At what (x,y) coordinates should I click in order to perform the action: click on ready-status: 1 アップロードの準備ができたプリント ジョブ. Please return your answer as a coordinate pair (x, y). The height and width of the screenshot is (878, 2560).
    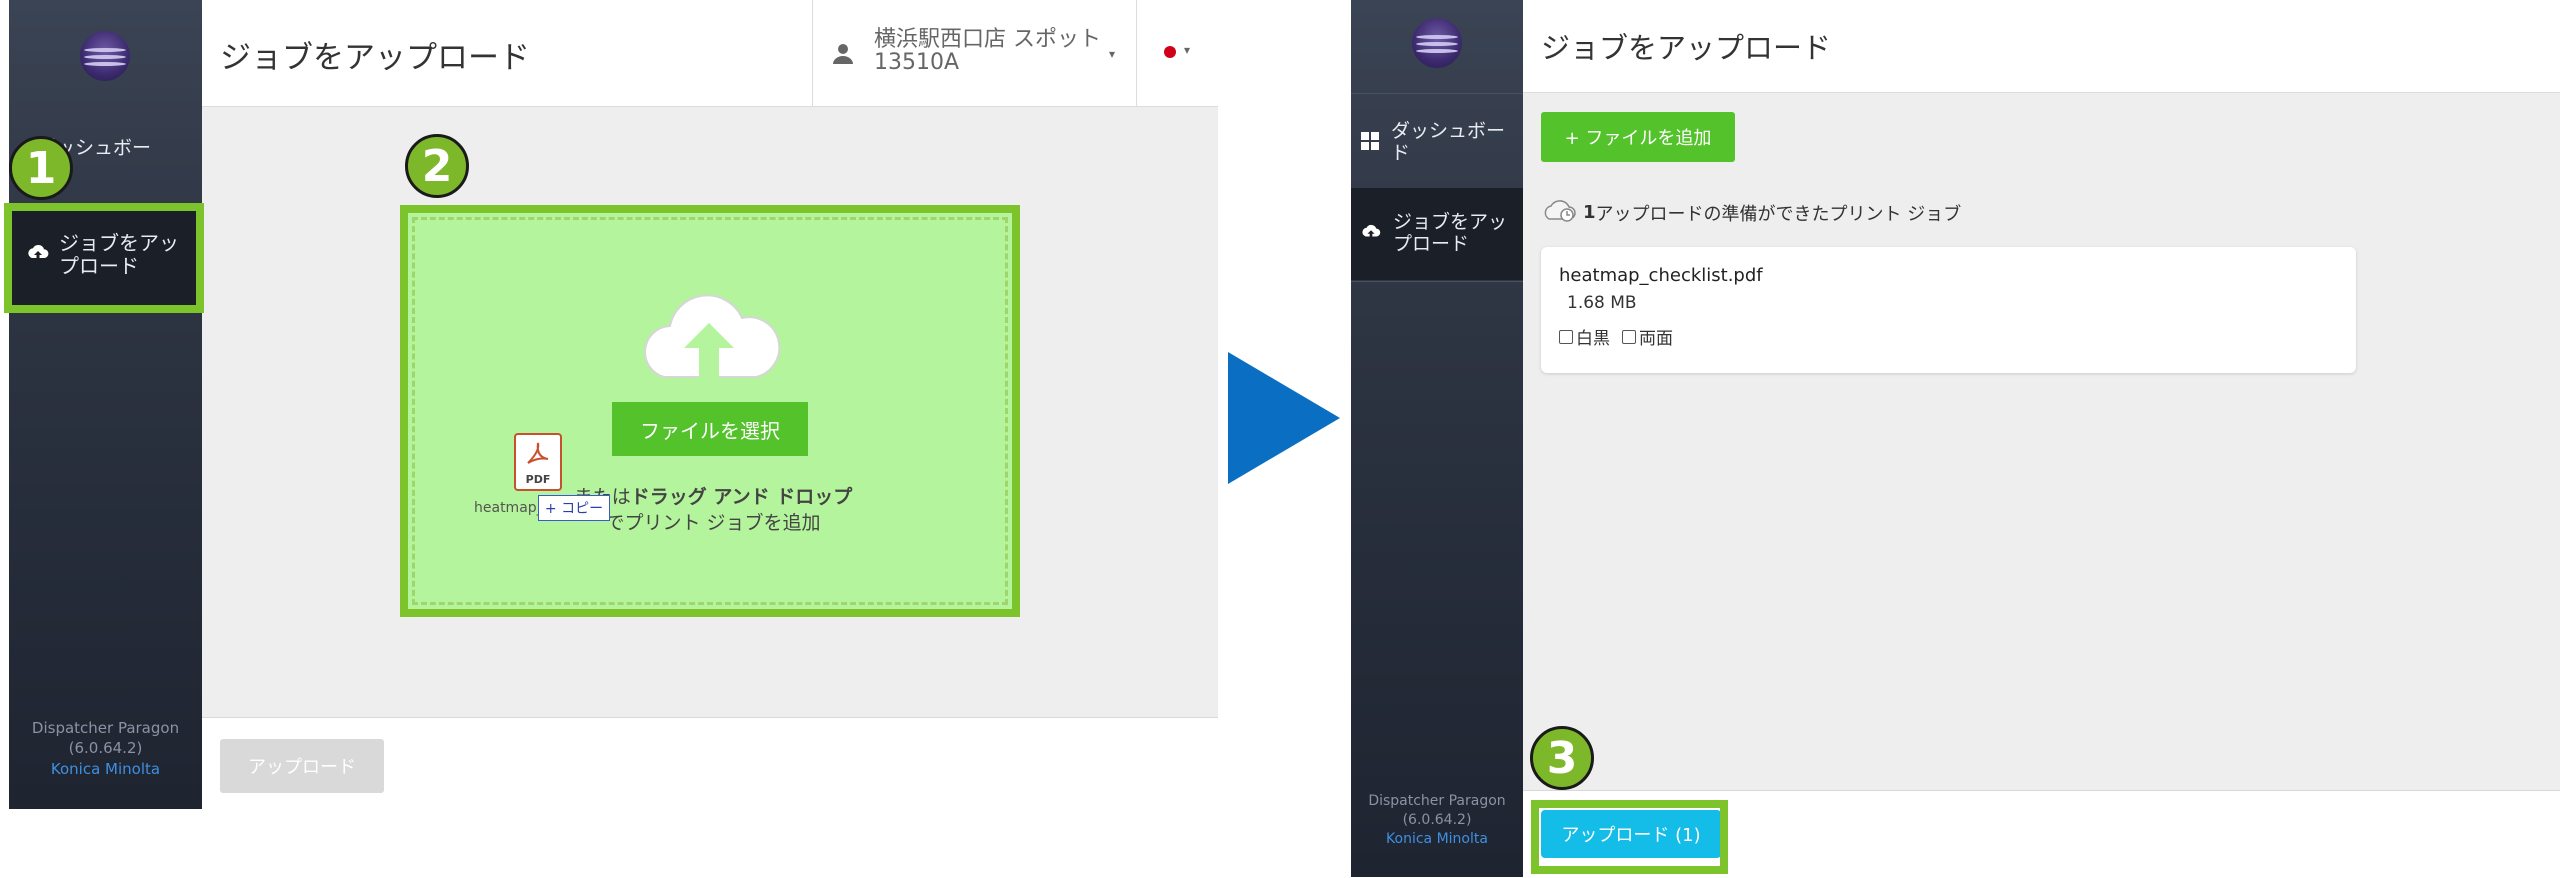
    Looking at the image, I should click on (1751, 212).